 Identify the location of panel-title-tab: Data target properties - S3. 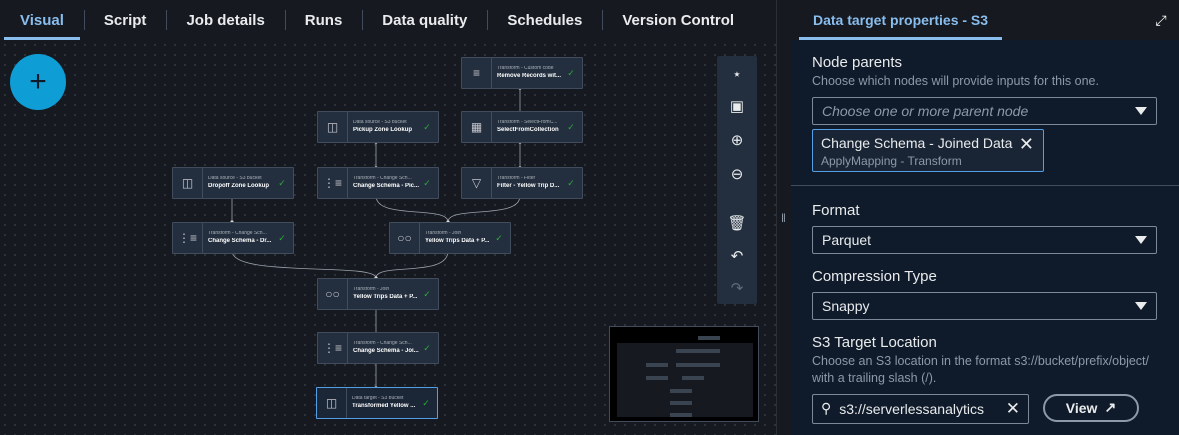
(900, 20).